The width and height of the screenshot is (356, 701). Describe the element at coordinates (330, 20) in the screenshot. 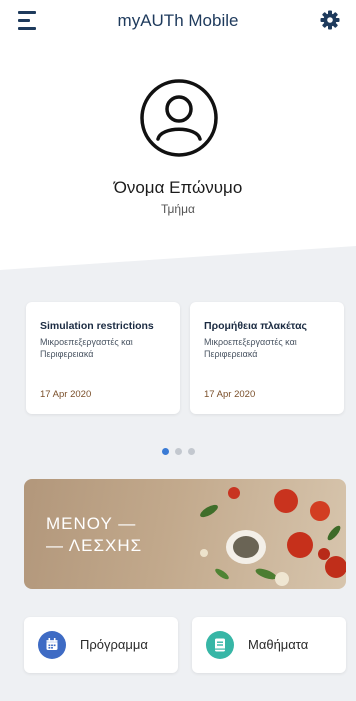

I see `gear-icon` at that location.